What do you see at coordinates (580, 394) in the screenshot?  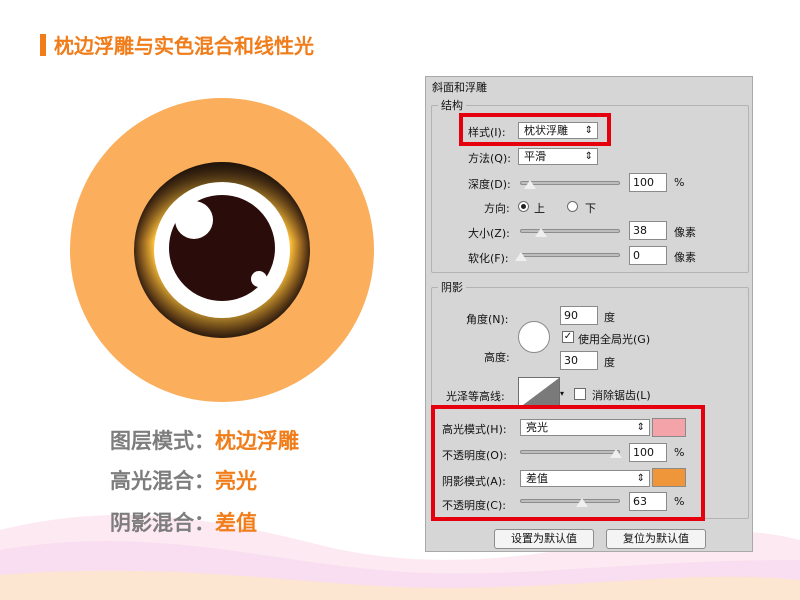 I see `antialias-checkbox` at bounding box center [580, 394].